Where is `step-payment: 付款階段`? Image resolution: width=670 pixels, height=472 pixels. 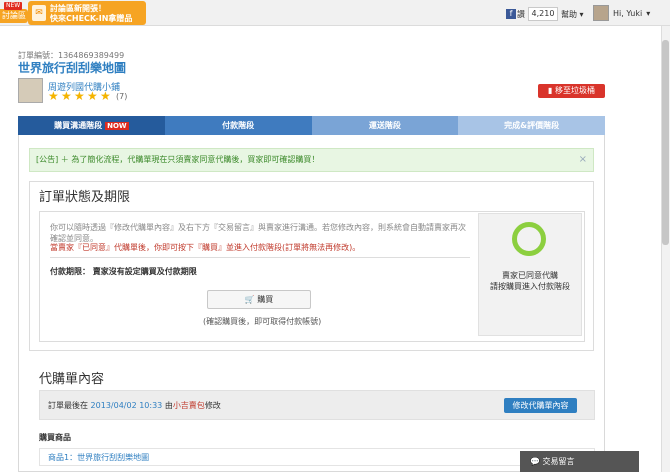
step-payment: 付款階段 is located at coordinates (238, 125).